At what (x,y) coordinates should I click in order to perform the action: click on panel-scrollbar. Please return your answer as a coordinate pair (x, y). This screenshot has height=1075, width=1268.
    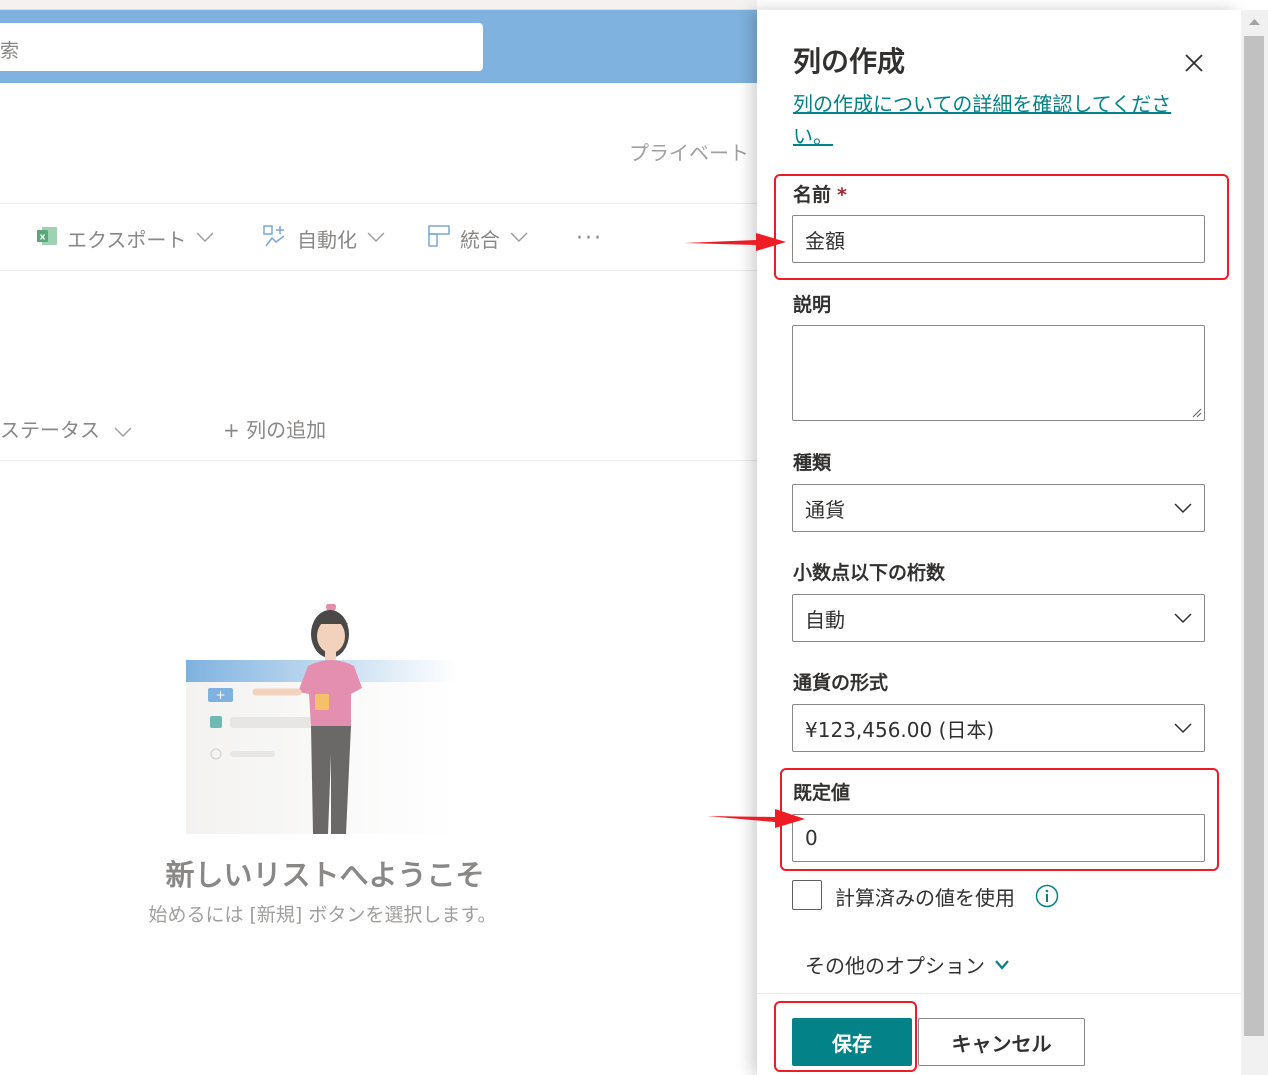
    Looking at the image, I should click on (1254, 542).